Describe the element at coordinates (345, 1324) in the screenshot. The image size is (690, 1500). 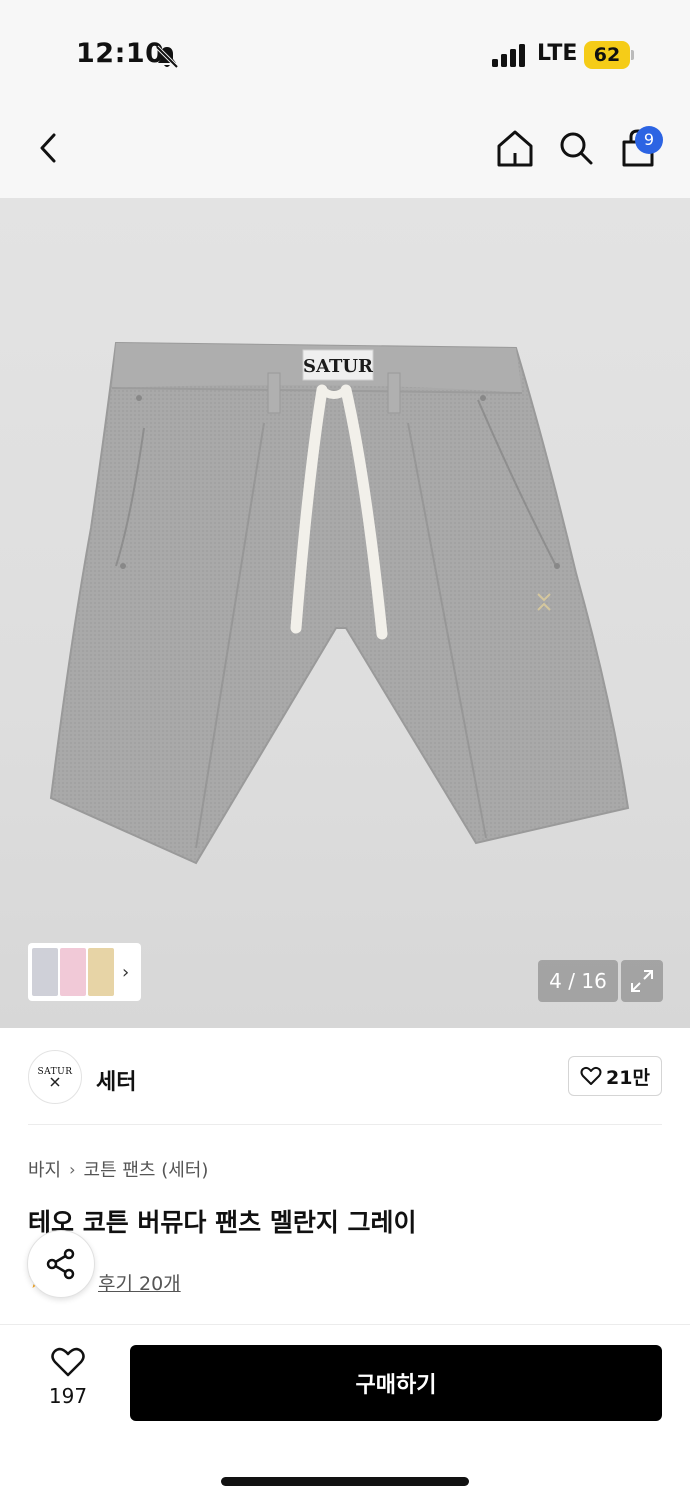
I see `bottom-bar-divider` at that location.